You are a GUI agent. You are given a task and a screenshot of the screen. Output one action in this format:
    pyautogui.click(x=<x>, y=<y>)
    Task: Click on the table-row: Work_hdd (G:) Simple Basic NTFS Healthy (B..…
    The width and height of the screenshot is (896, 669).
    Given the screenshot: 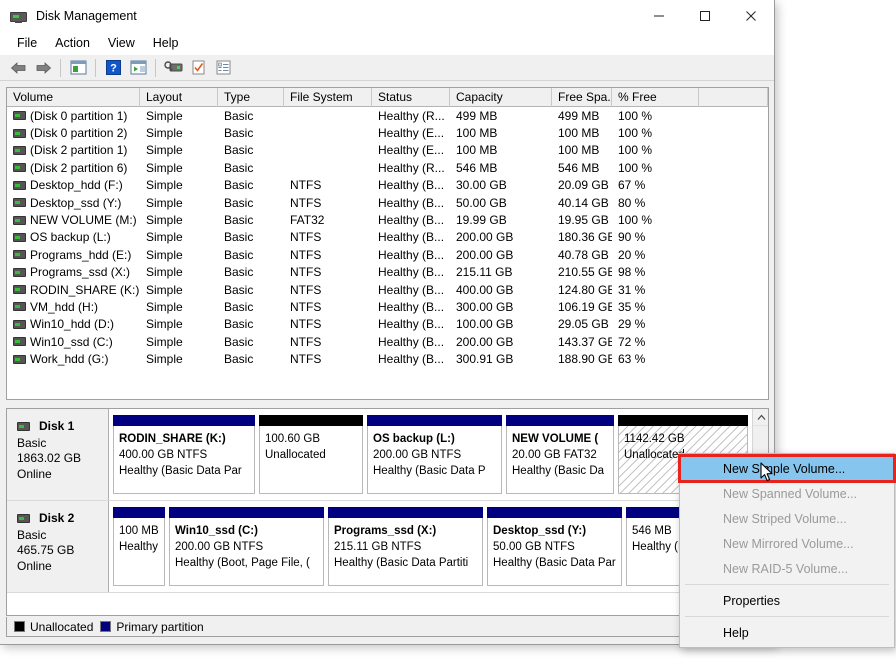 What is the action you would take?
    pyautogui.click(x=387, y=358)
    